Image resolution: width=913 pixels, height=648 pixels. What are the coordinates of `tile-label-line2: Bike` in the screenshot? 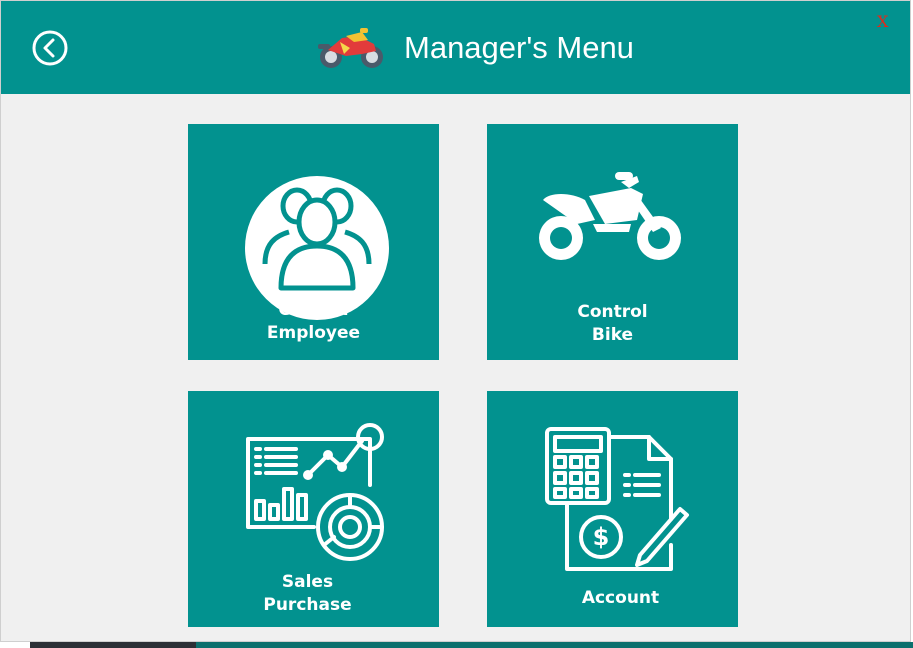 It's located at (612, 335).